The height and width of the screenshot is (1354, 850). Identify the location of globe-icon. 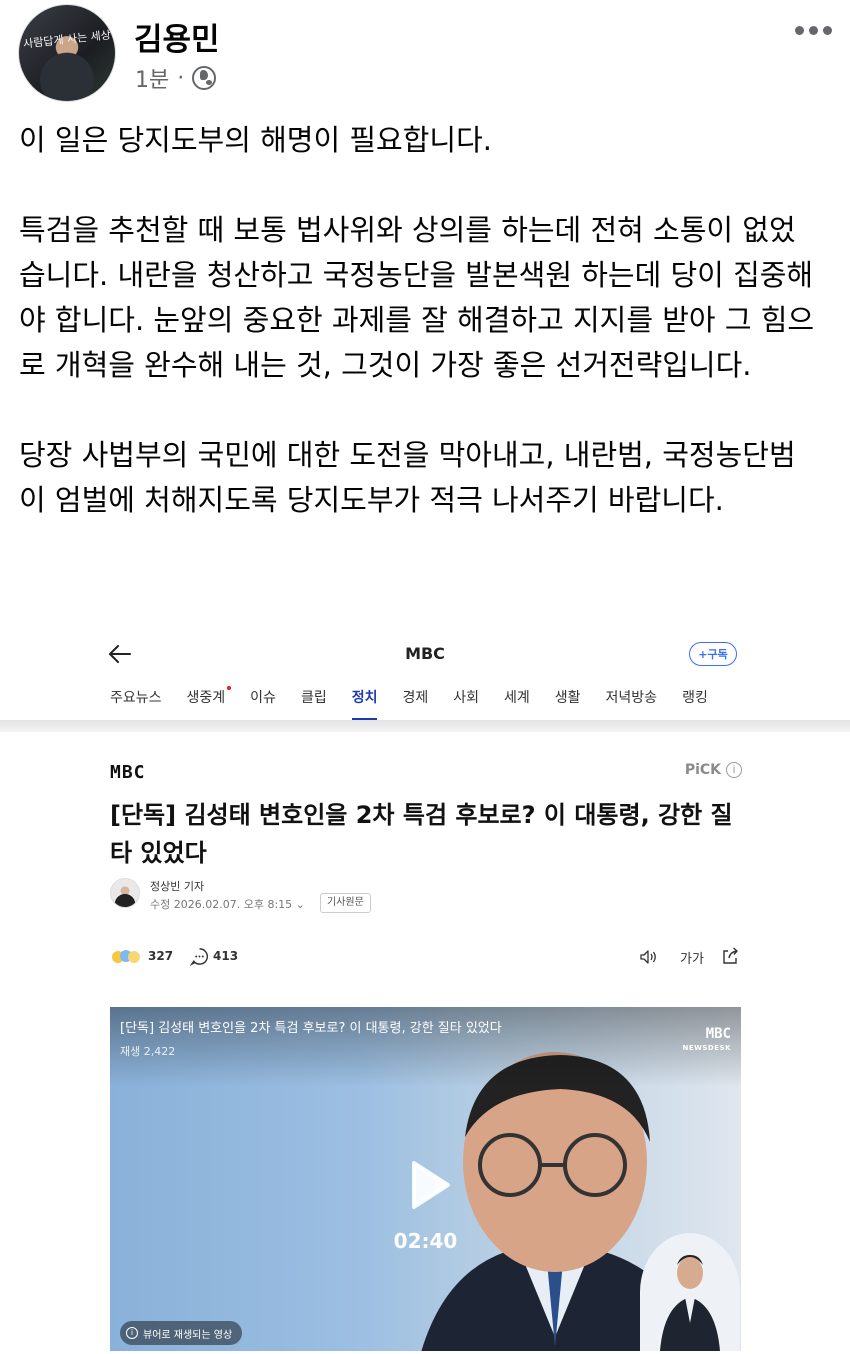
(204, 78).